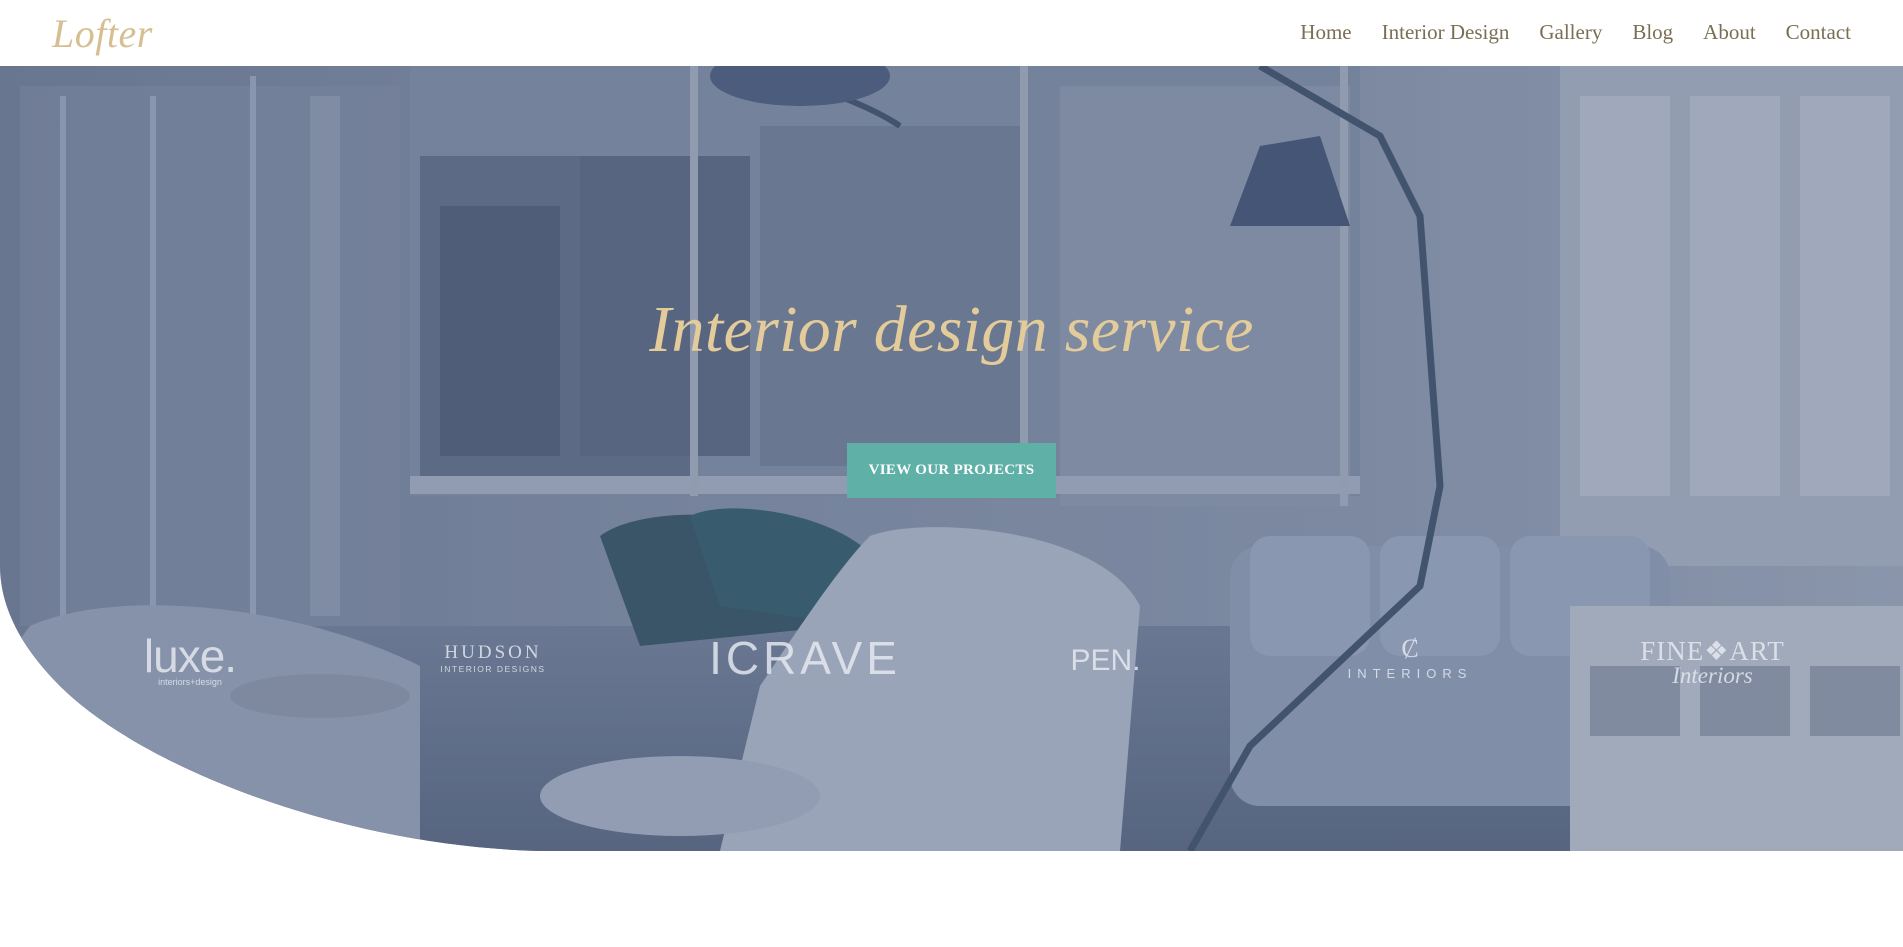 This screenshot has height=947, width=1903. What do you see at coordinates (1652, 32) in the screenshot?
I see `nav-blog: Blog` at bounding box center [1652, 32].